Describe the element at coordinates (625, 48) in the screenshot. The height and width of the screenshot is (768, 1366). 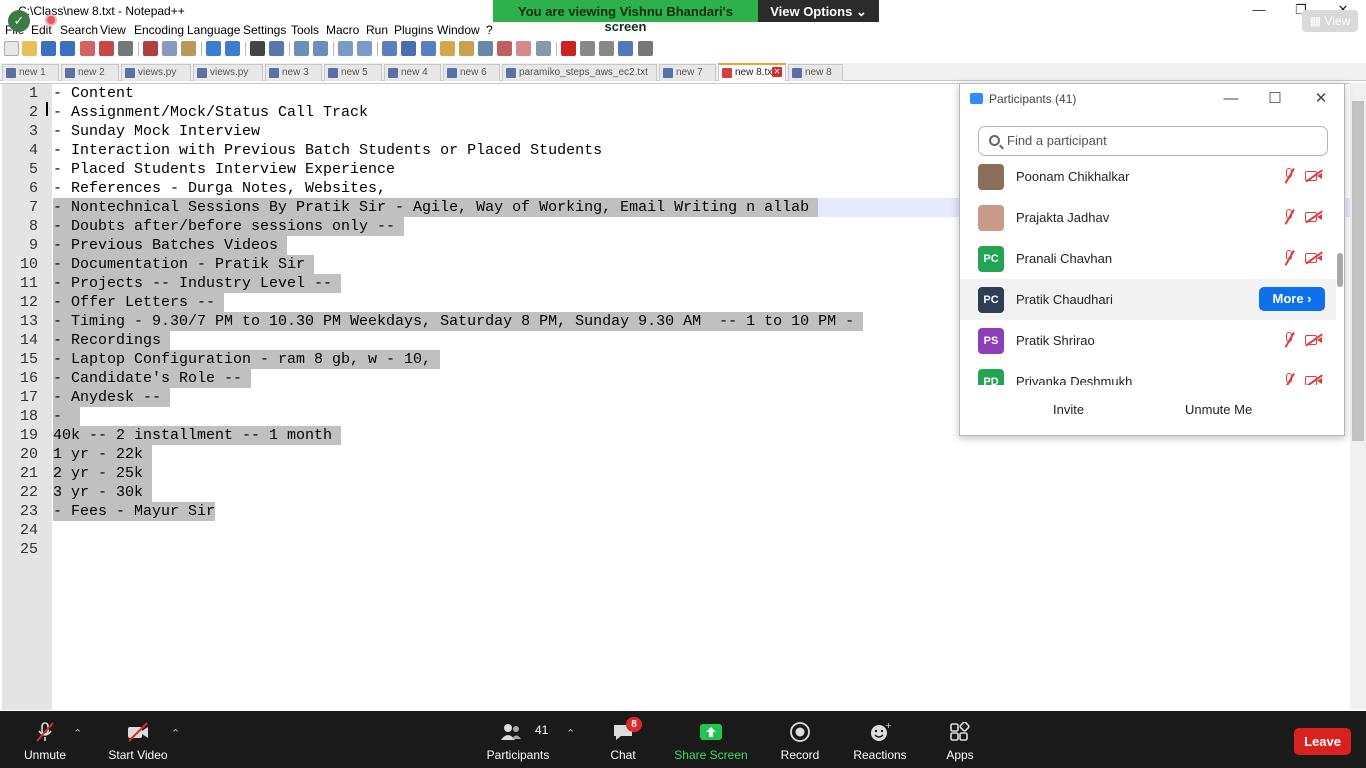
I see `run-macro-multiple-icon` at that location.